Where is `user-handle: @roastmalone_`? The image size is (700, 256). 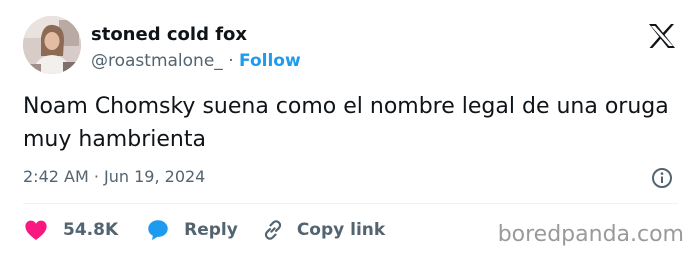
user-handle: @roastmalone_ is located at coordinates (157, 61).